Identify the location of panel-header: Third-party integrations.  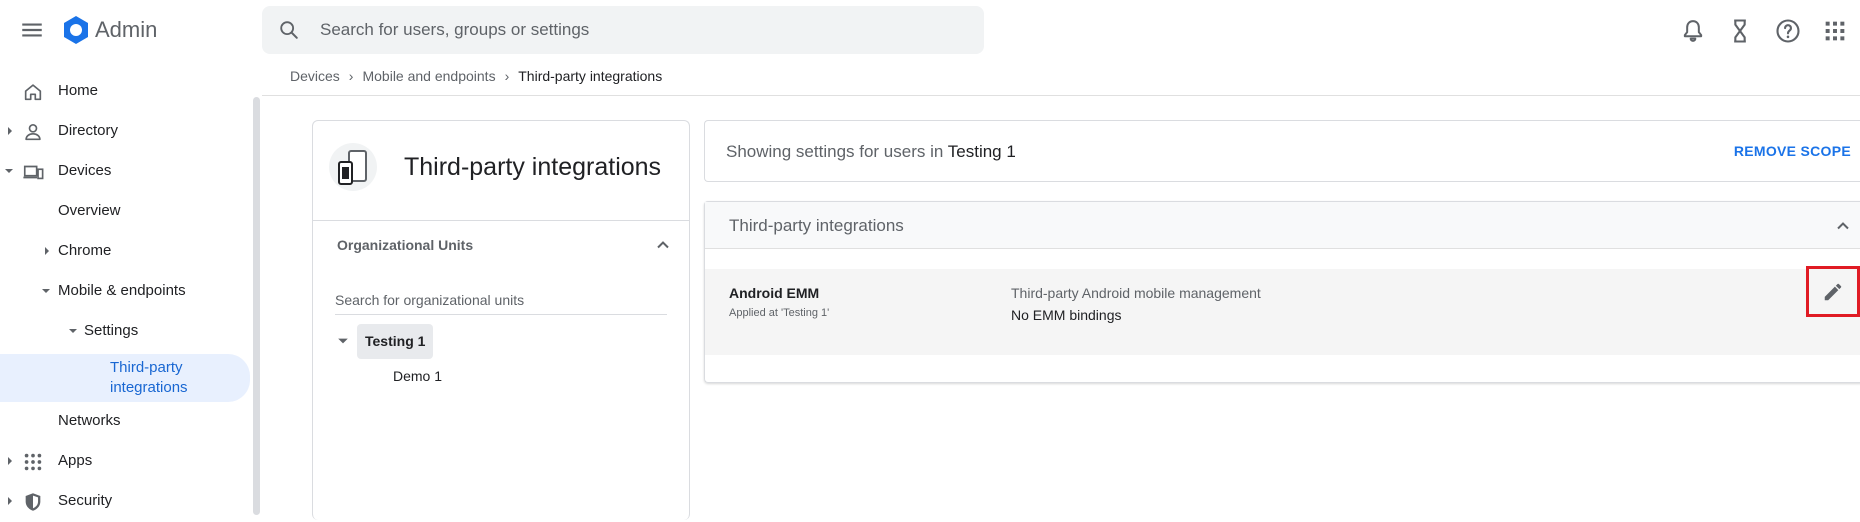
(1282, 225).